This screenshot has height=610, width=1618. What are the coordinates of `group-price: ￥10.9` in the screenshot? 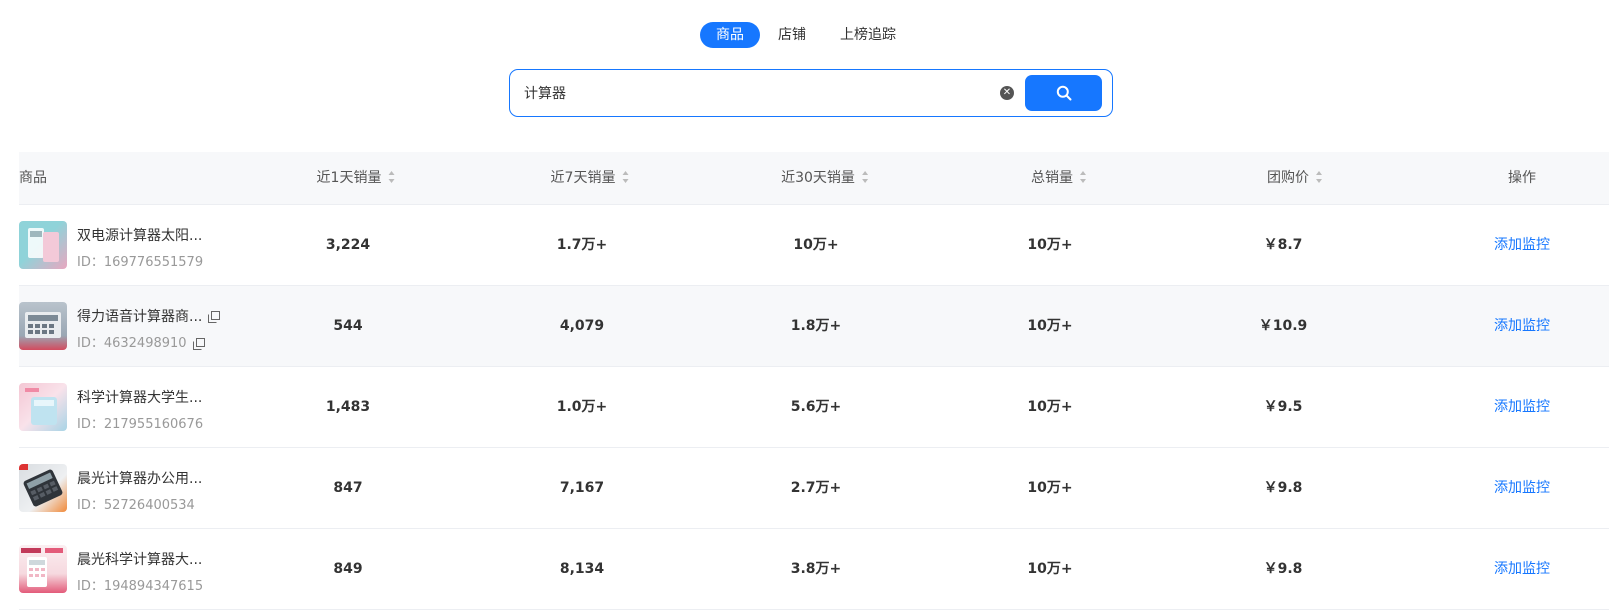 It's located at (1283, 326).